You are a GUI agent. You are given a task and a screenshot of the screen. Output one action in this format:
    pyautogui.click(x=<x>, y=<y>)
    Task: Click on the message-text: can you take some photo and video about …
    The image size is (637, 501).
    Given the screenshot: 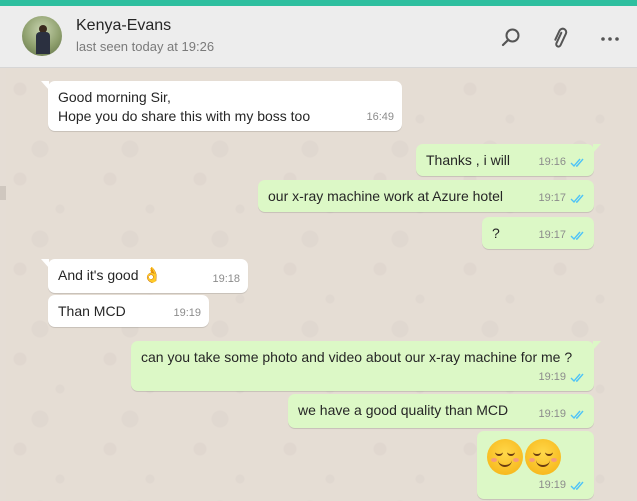 What is the action you would take?
    pyautogui.click(x=357, y=357)
    